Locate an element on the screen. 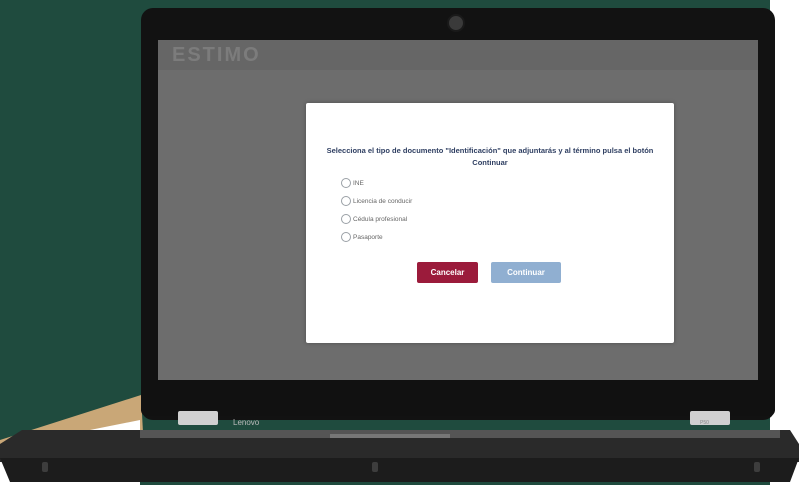 This screenshot has width=799, height=485. option-pasaporte: Pasaporte is located at coordinates (362, 237).